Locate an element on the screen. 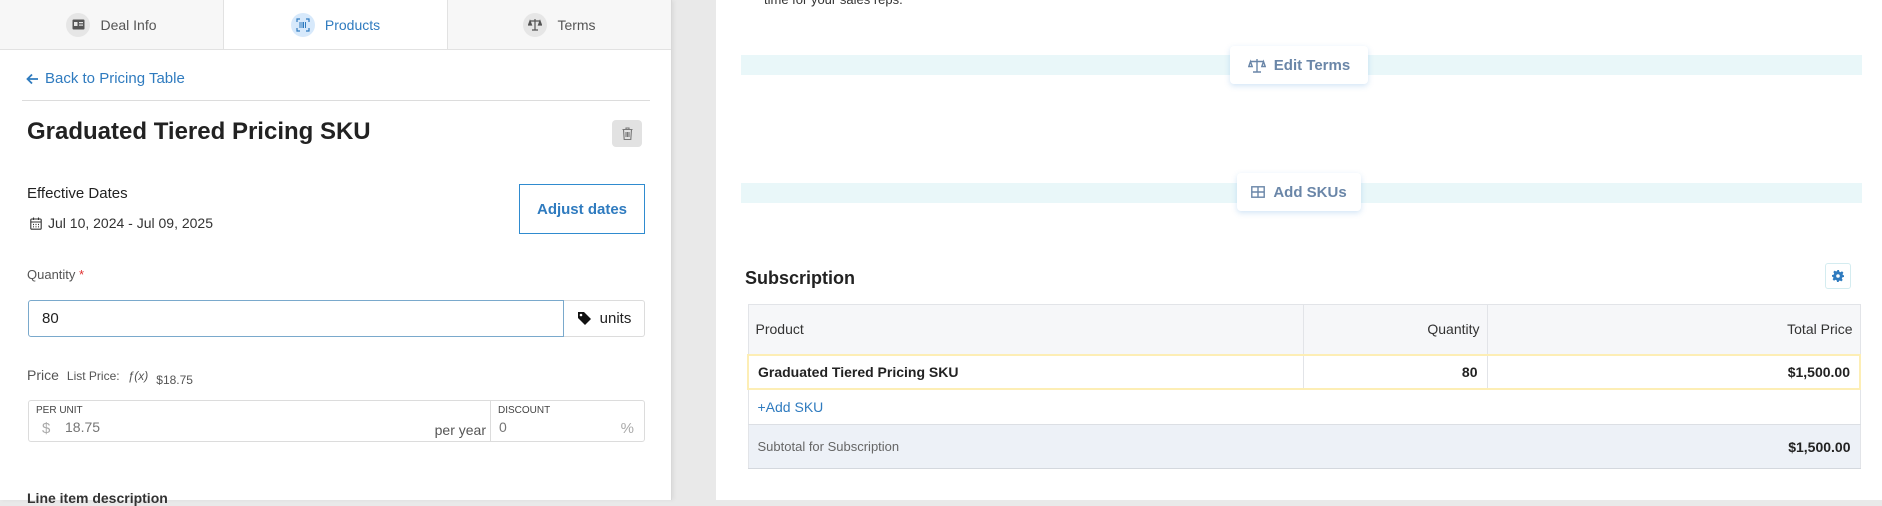  trash-icon is located at coordinates (627, 133).